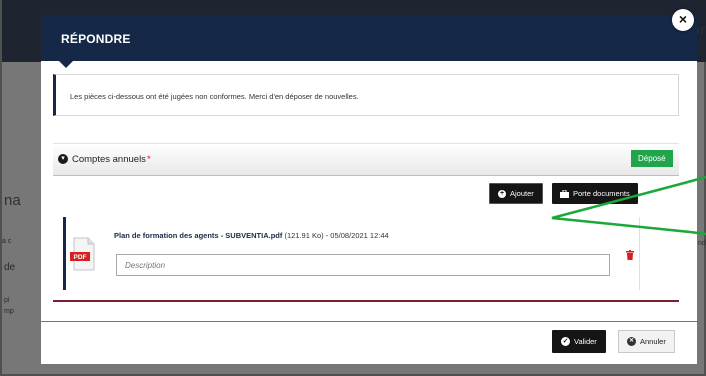 This screenshot has height=376, width=706. I want to click on trash-icon, so click(630, 255).